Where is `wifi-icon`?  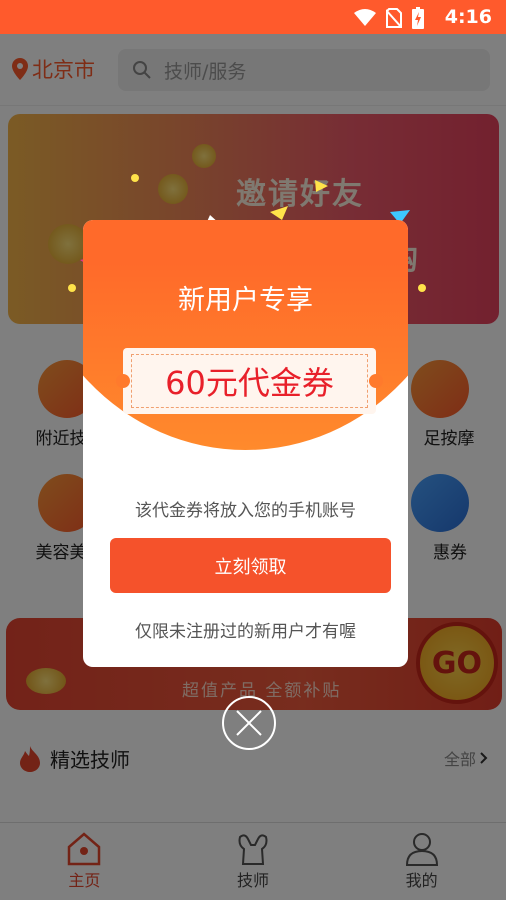 wifi-icon is located at coordinates (365, 17).